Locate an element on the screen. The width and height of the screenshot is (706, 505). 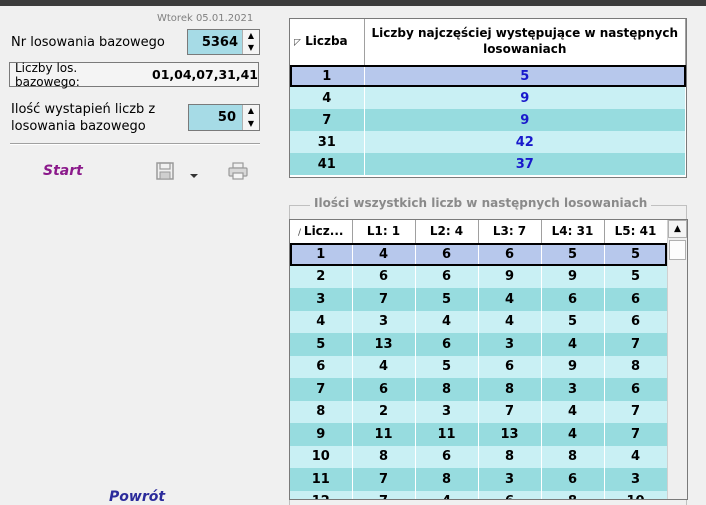
column-header-1: L1: 1 is located at coordinates (384, 232).